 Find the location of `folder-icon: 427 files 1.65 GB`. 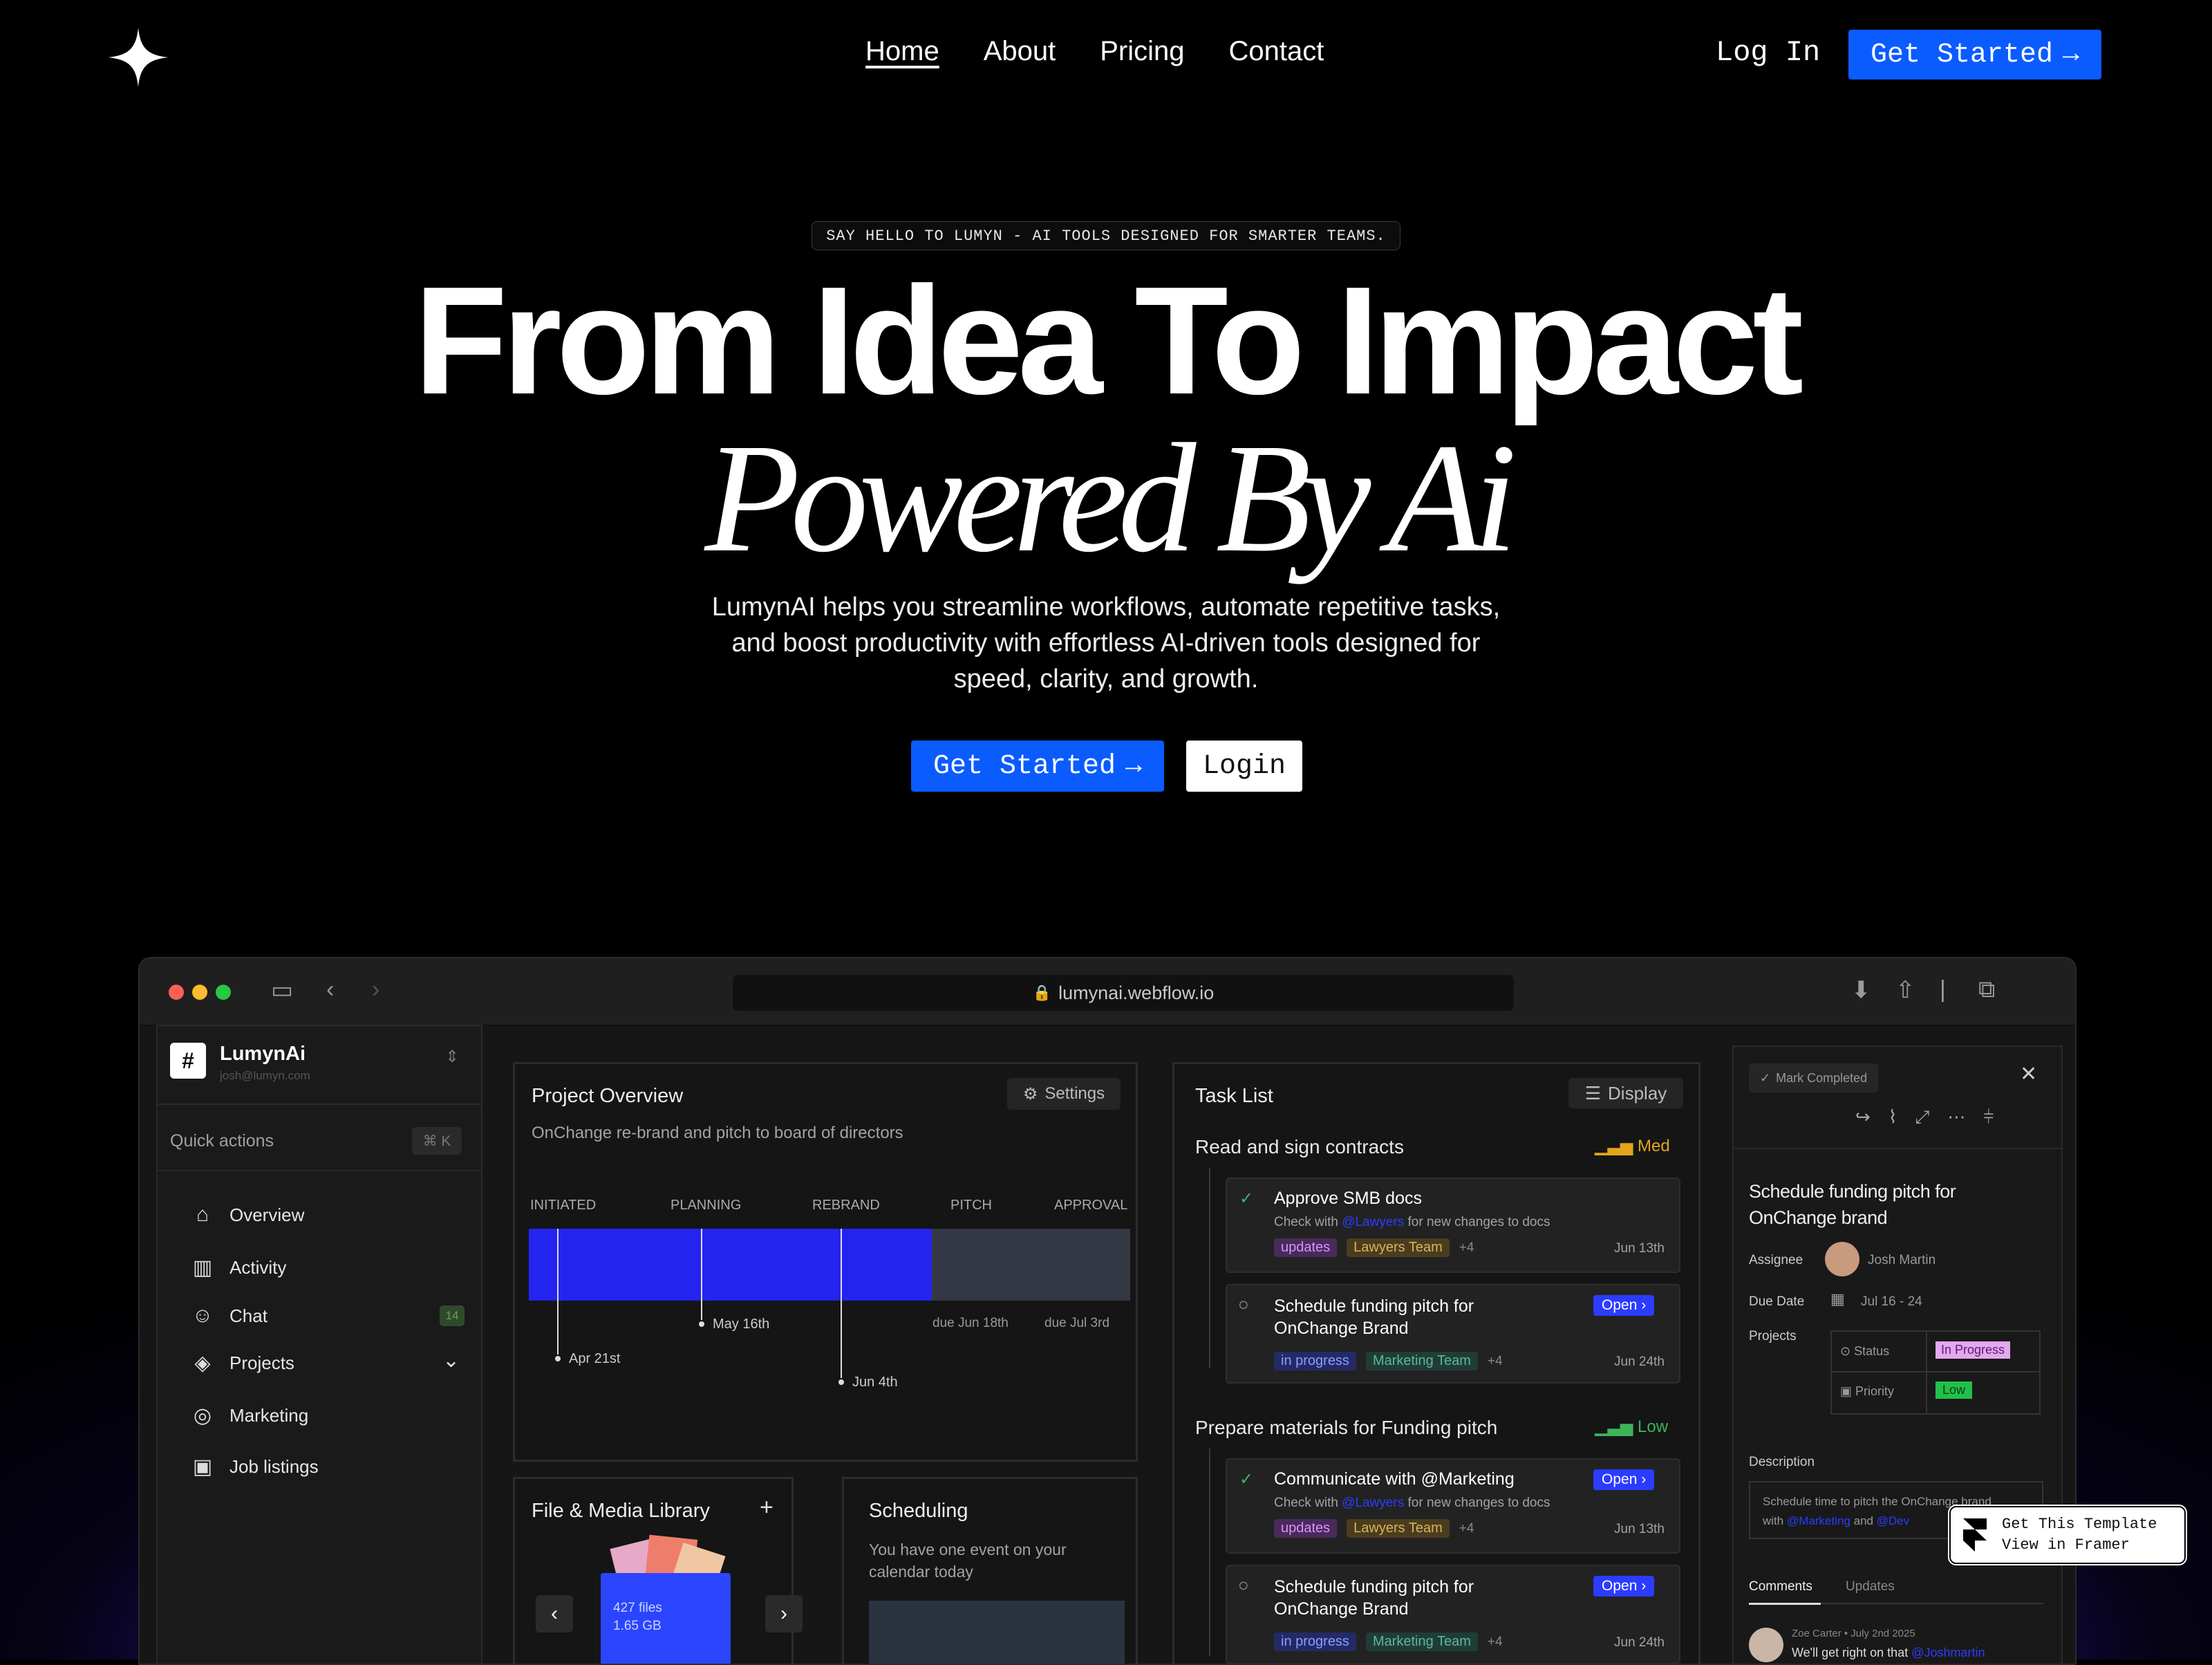

folder-icon: 427 files 1.65 GB is located at coordinates (666, 1618).